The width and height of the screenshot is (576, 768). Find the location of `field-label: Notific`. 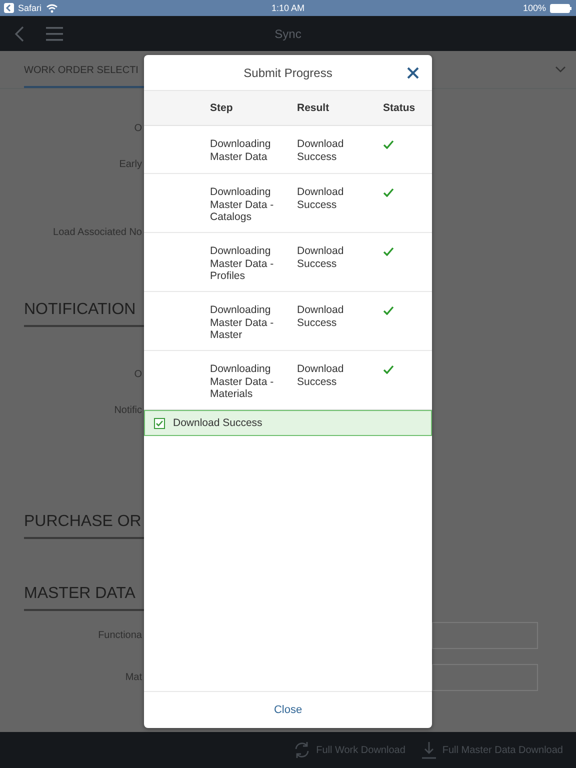

field-label: Notific is located at coordinates (127, 410).